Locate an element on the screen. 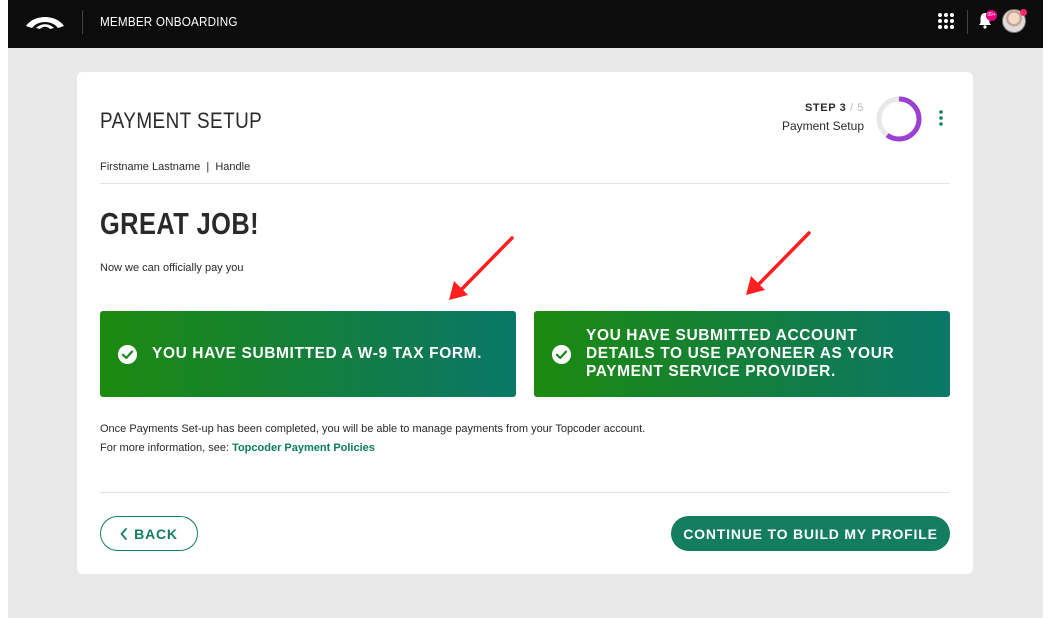  w9-submitted-tile: You have submitted a W-9 tax form. is located at coordinates (308, 354).